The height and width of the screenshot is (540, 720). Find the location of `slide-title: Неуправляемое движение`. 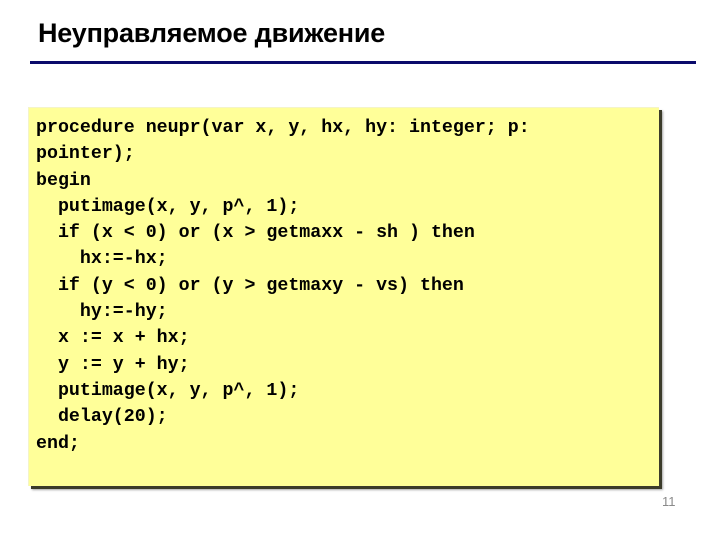

slide-title: Неуправляемое движение is located at coordinates (212, 33).